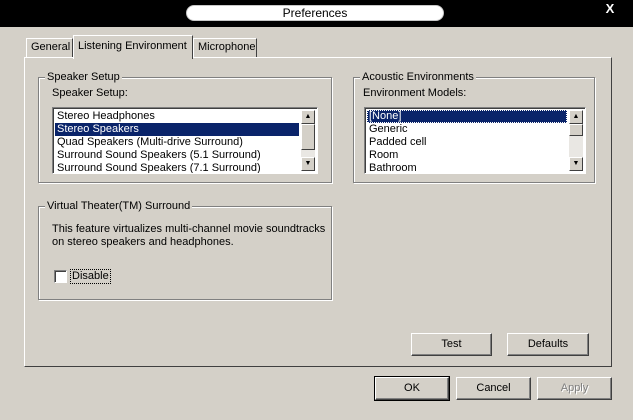  Describe the element at coordinates (177, 155) in the screenshot. I see `list-item: Surround Sound Speakers (5.1 Surround)` at that location.